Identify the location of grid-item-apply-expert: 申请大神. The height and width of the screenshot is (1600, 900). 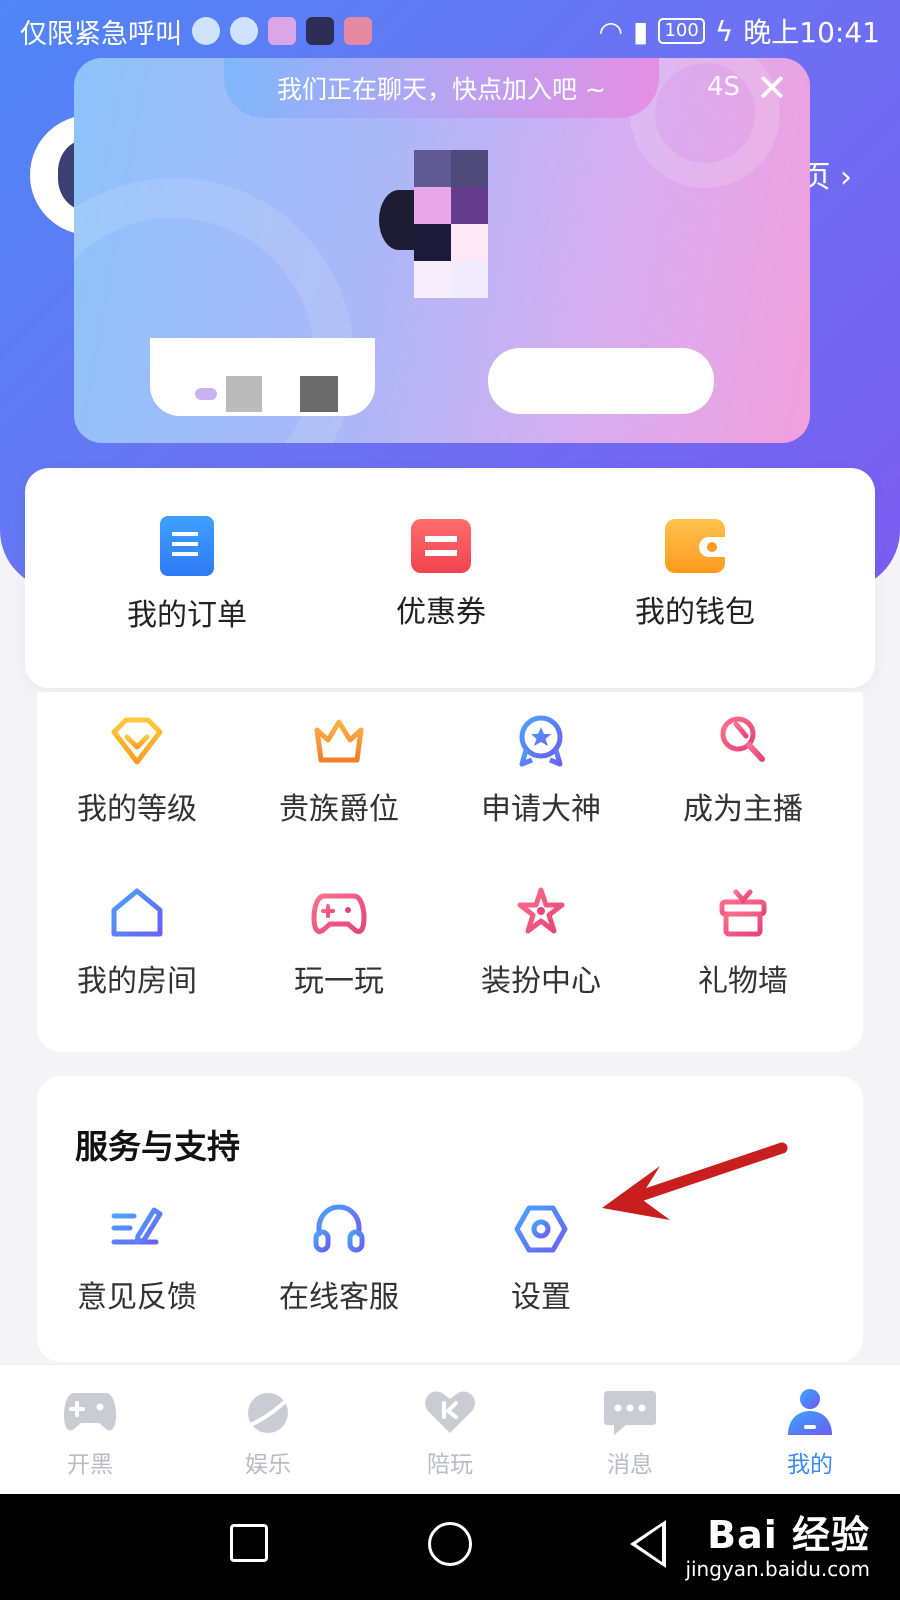
(541, 770).